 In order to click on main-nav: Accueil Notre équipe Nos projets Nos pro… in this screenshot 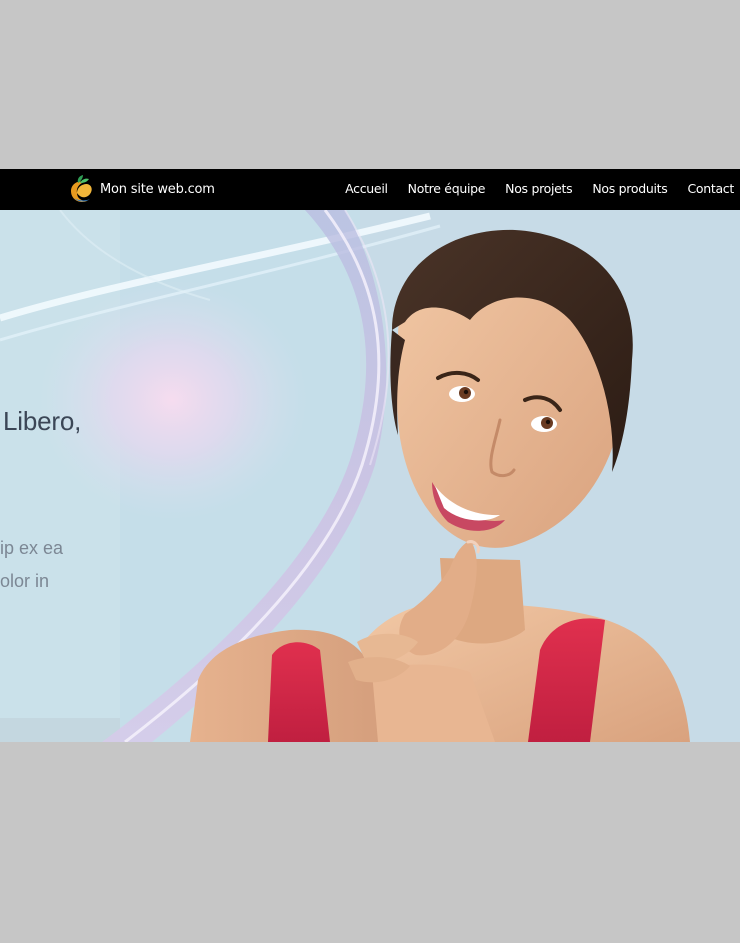, I will do `click(539, 189)`.